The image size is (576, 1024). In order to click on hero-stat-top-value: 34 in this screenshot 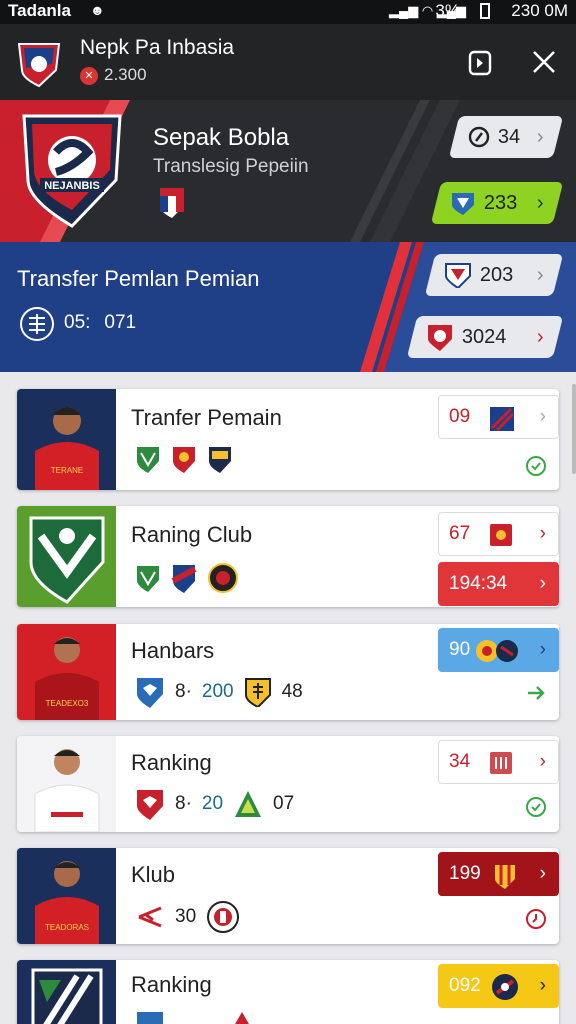, I will do `click(509, 136)`.